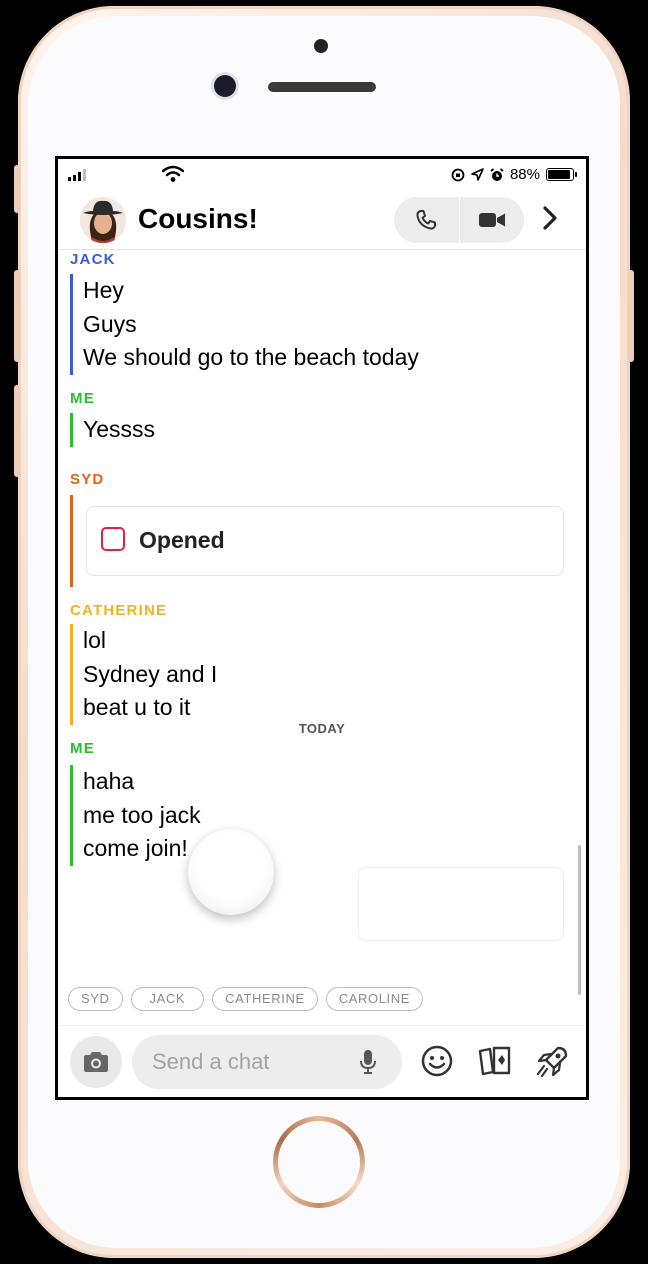 The image size is (648, 1264). I want to click on message-line: We should go to the beach today, so click(251, 357).